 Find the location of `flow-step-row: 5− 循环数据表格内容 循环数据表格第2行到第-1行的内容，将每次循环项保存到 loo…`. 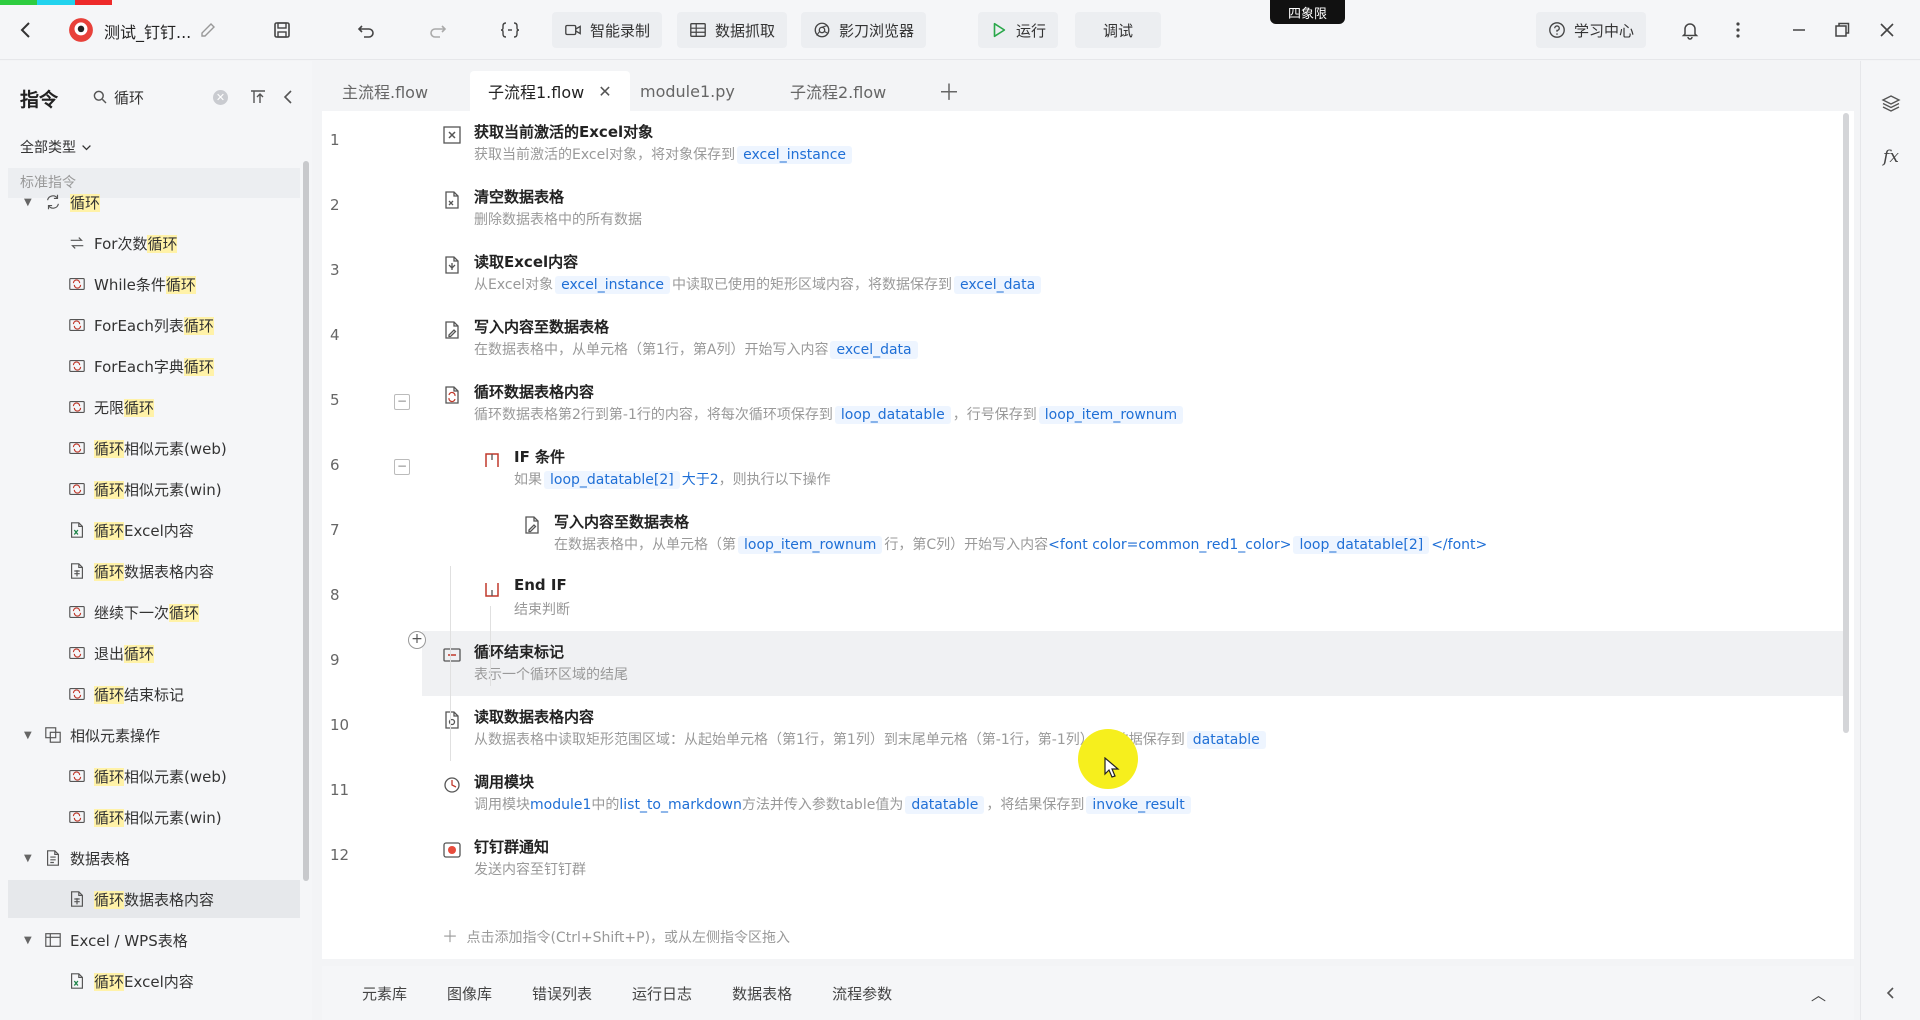

flow-step-row: 5− 循环数据表格内容 循环数据表格第2行到第-1行的内容，将每次循环项保存到 loo… is located at coordinates (1083, 403).